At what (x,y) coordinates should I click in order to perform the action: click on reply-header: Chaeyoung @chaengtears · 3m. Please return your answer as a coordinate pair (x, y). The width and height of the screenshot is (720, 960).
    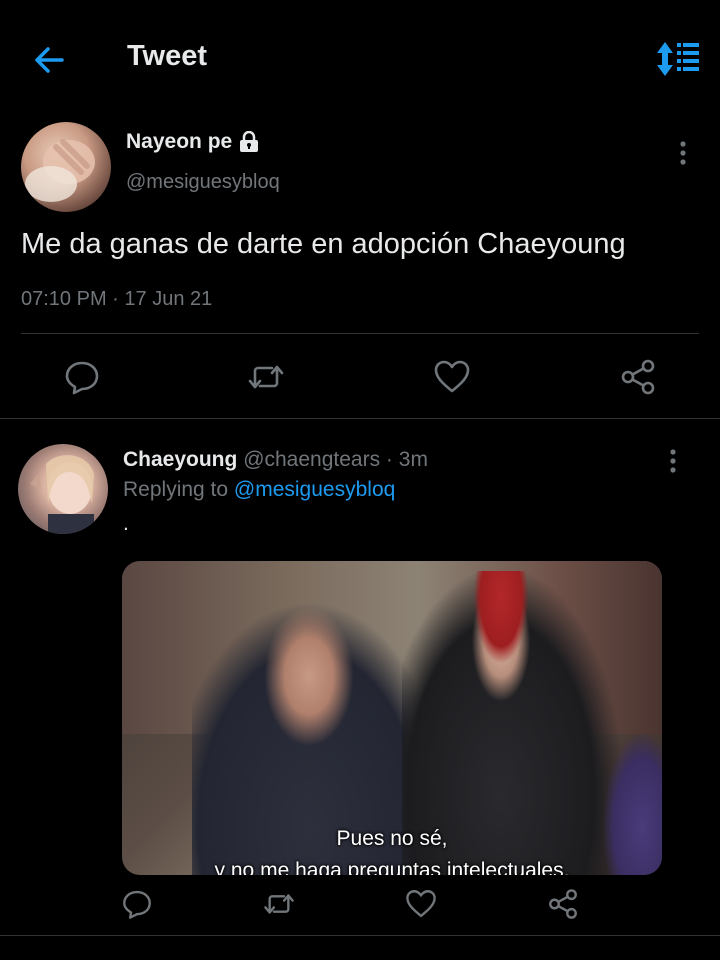
    Looking at the image, I should click on (275, 460).